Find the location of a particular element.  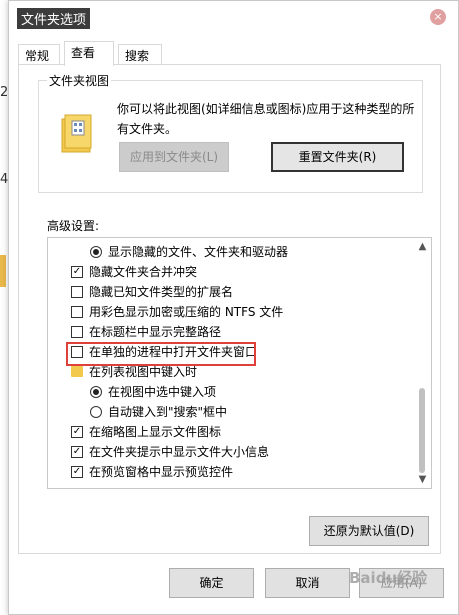

advanced-setting-label: 自动键入到"搜索"框中 is located at coordinates (168, 412).